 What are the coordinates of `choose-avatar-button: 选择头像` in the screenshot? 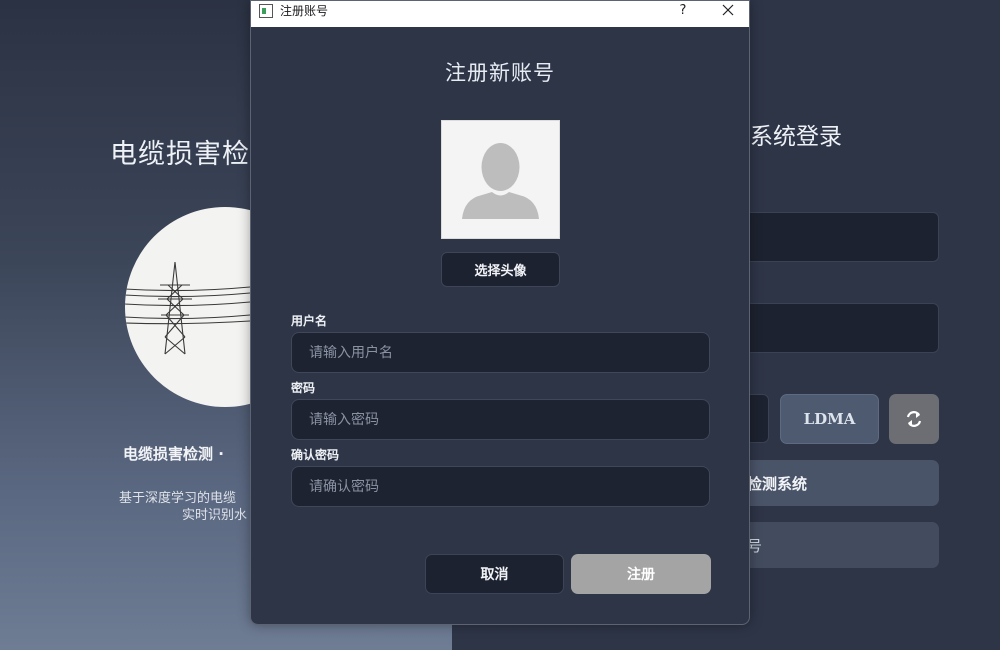 It's located at (500, 269).